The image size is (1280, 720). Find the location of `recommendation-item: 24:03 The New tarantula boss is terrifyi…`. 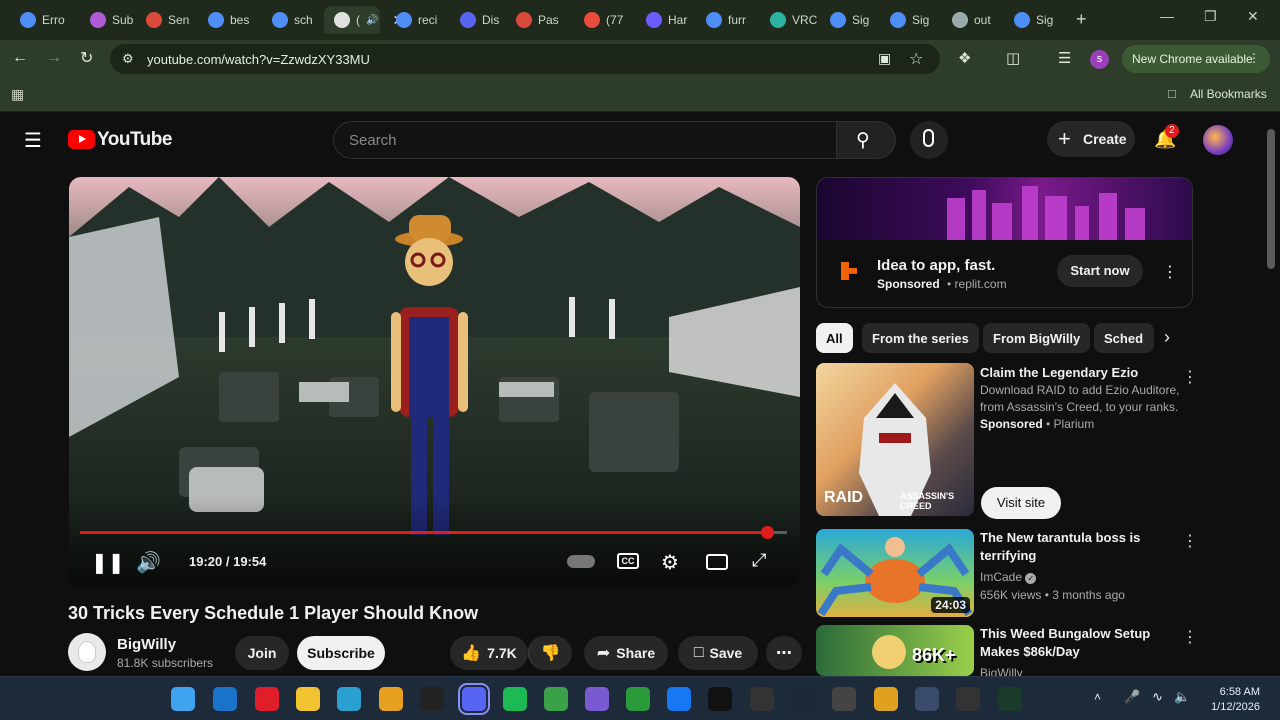

recommendation-item: 24:03 The New tarantula boss is terrifyi… is located at coordinates (1007, 573).